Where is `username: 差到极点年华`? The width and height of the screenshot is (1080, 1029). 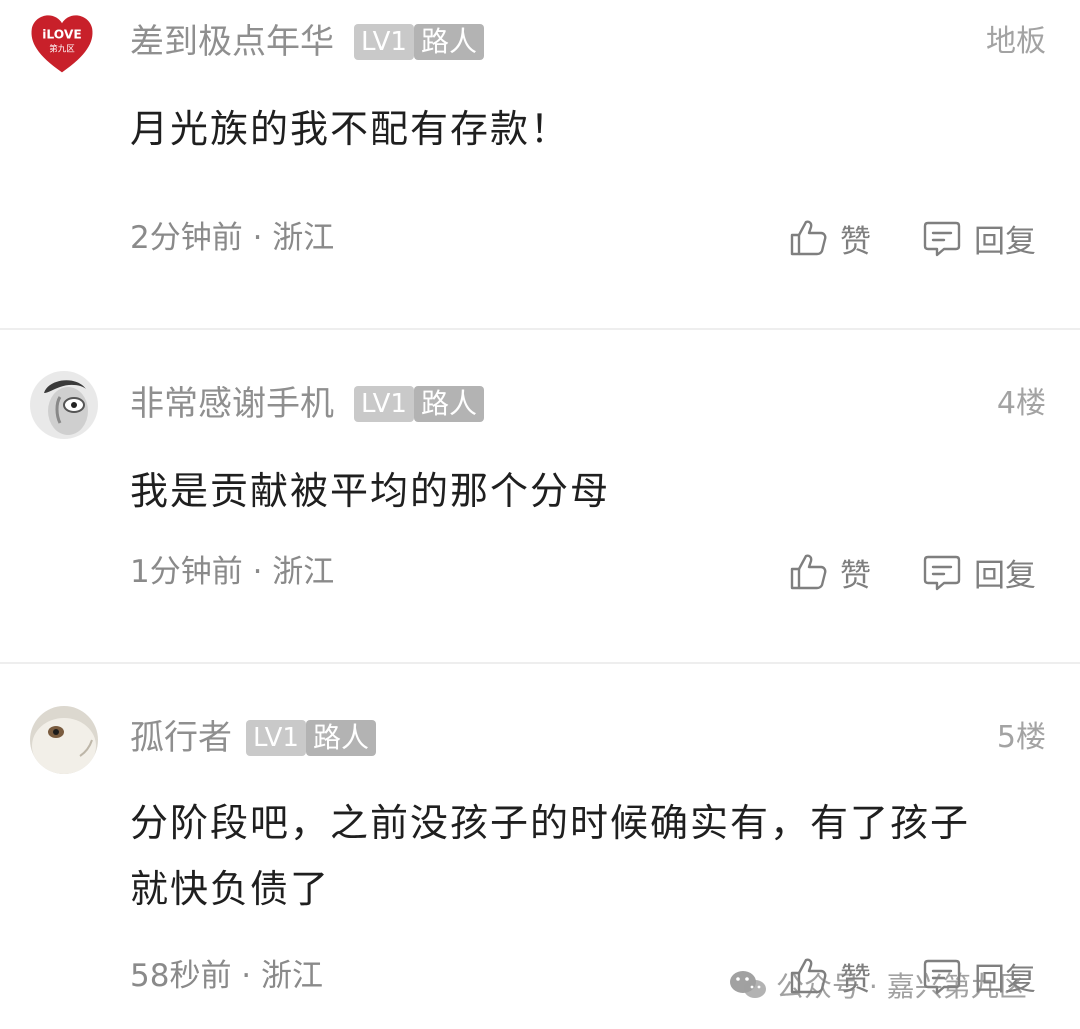 username: 差到极点年华 is located at coordinates (232, 42).